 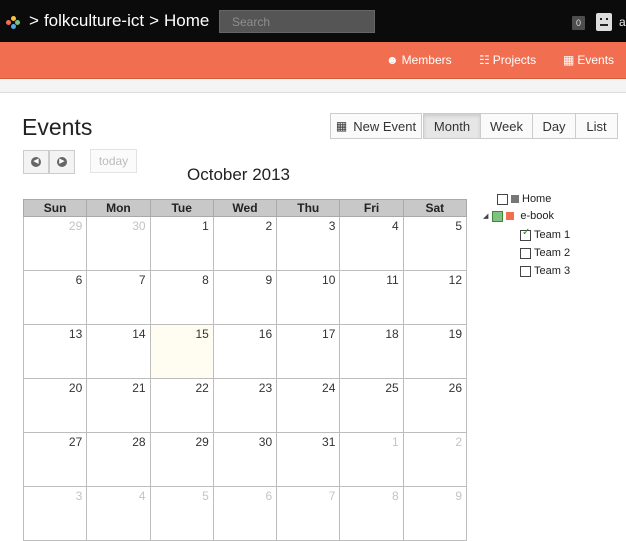 I want to click on calendar-day-cell: 14, so click(x=118, y=351).